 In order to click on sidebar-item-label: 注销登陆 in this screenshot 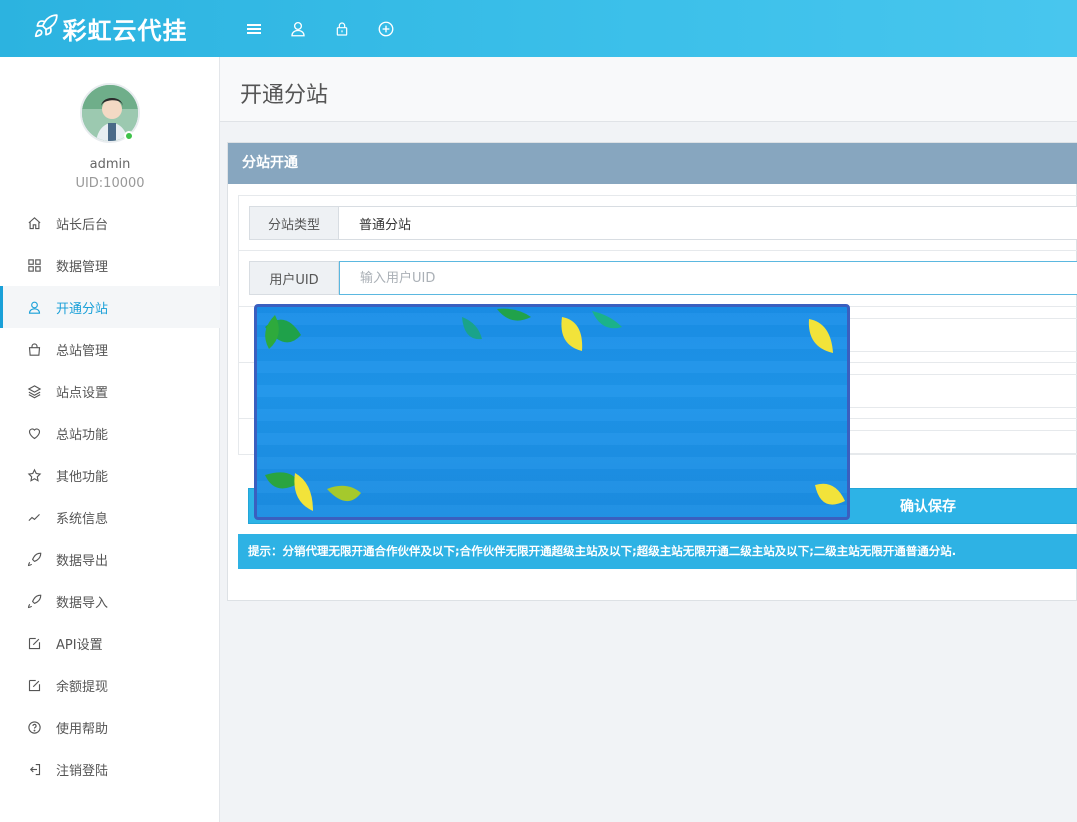, I will do `click(82, 771)`.